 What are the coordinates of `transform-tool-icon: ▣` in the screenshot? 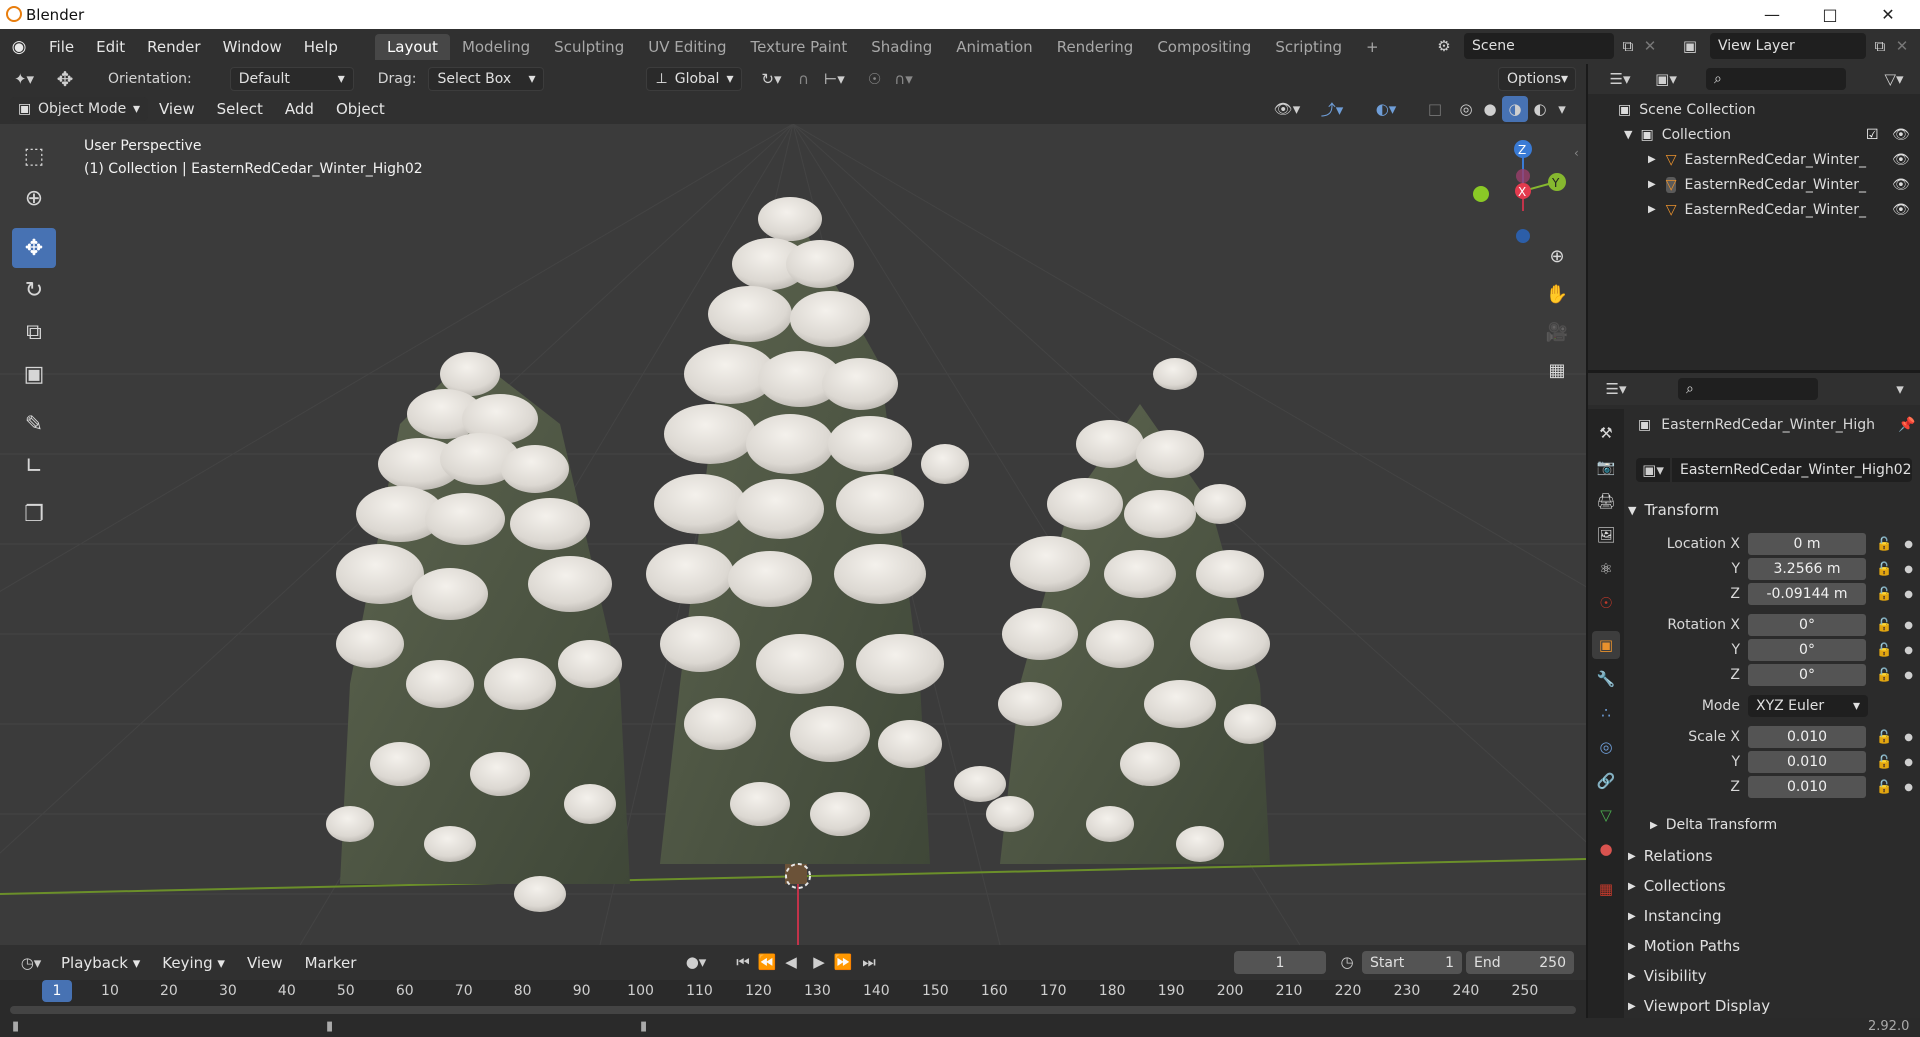 It's located at (34, 374).